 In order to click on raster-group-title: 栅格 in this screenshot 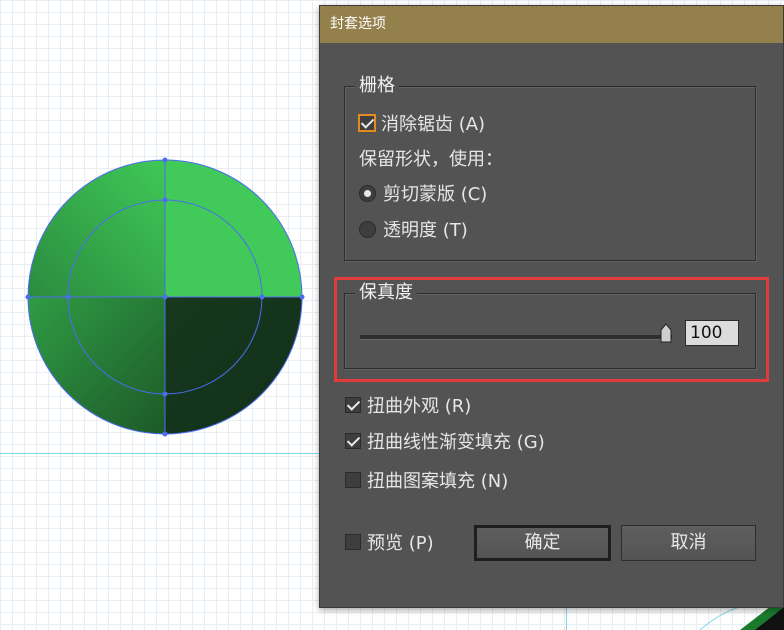, I will do `click(377, 86)`.